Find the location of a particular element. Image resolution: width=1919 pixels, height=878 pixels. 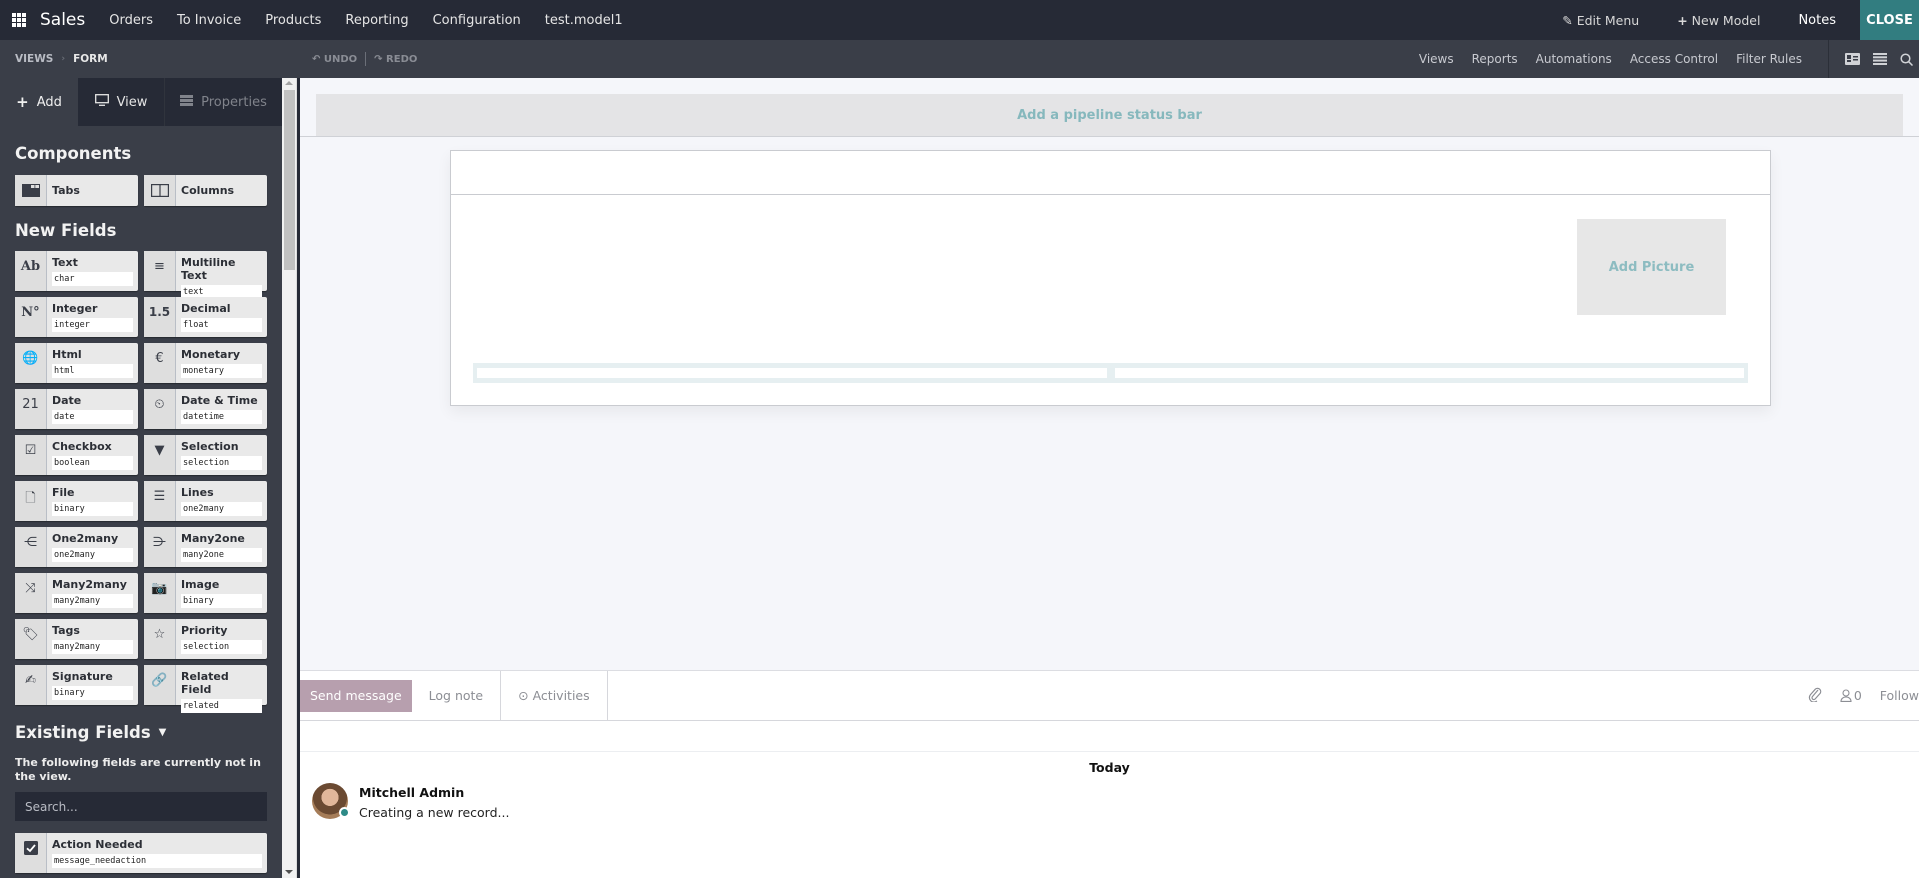

component-label: Columns is located at coordinates (208, 190).